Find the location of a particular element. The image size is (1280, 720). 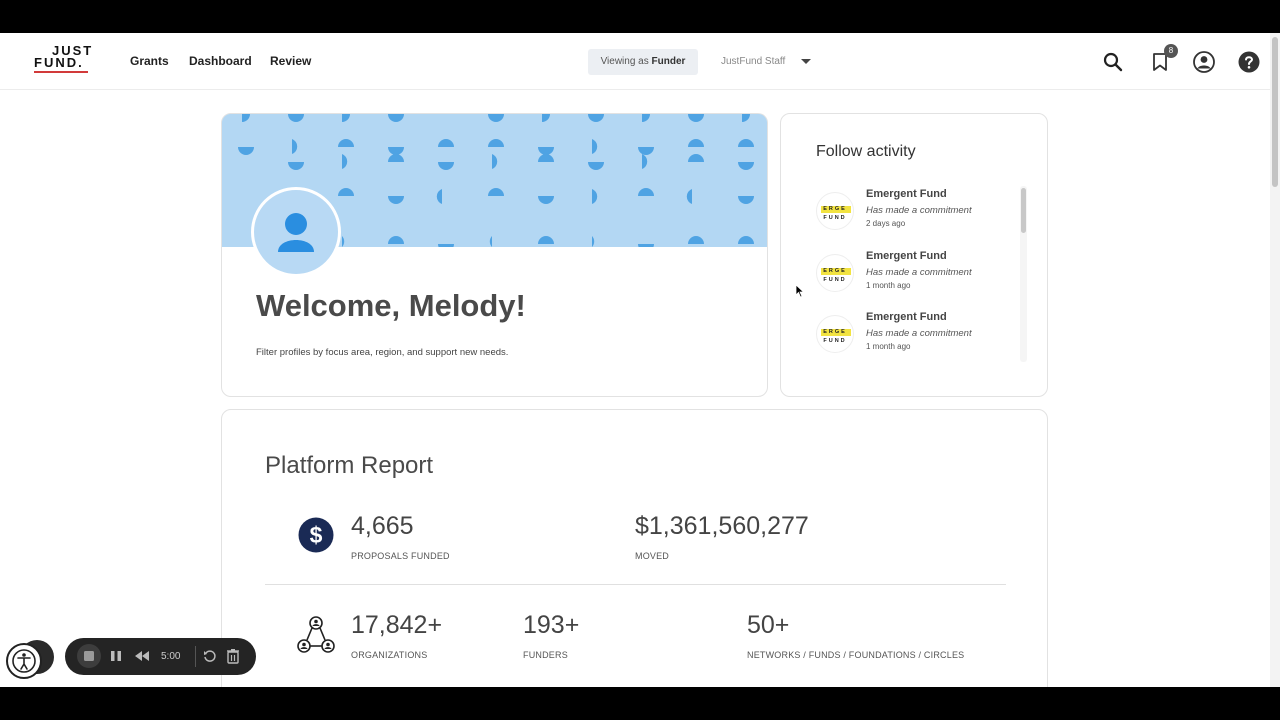

proposals-funded-value: 4,665 is located at coordinates (382, 526).